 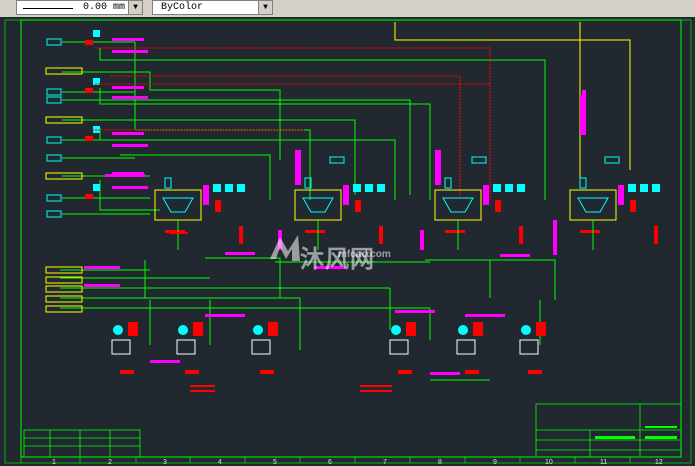 I want to click on plotstyle-value: ByColor, so click(x=182, y=7).